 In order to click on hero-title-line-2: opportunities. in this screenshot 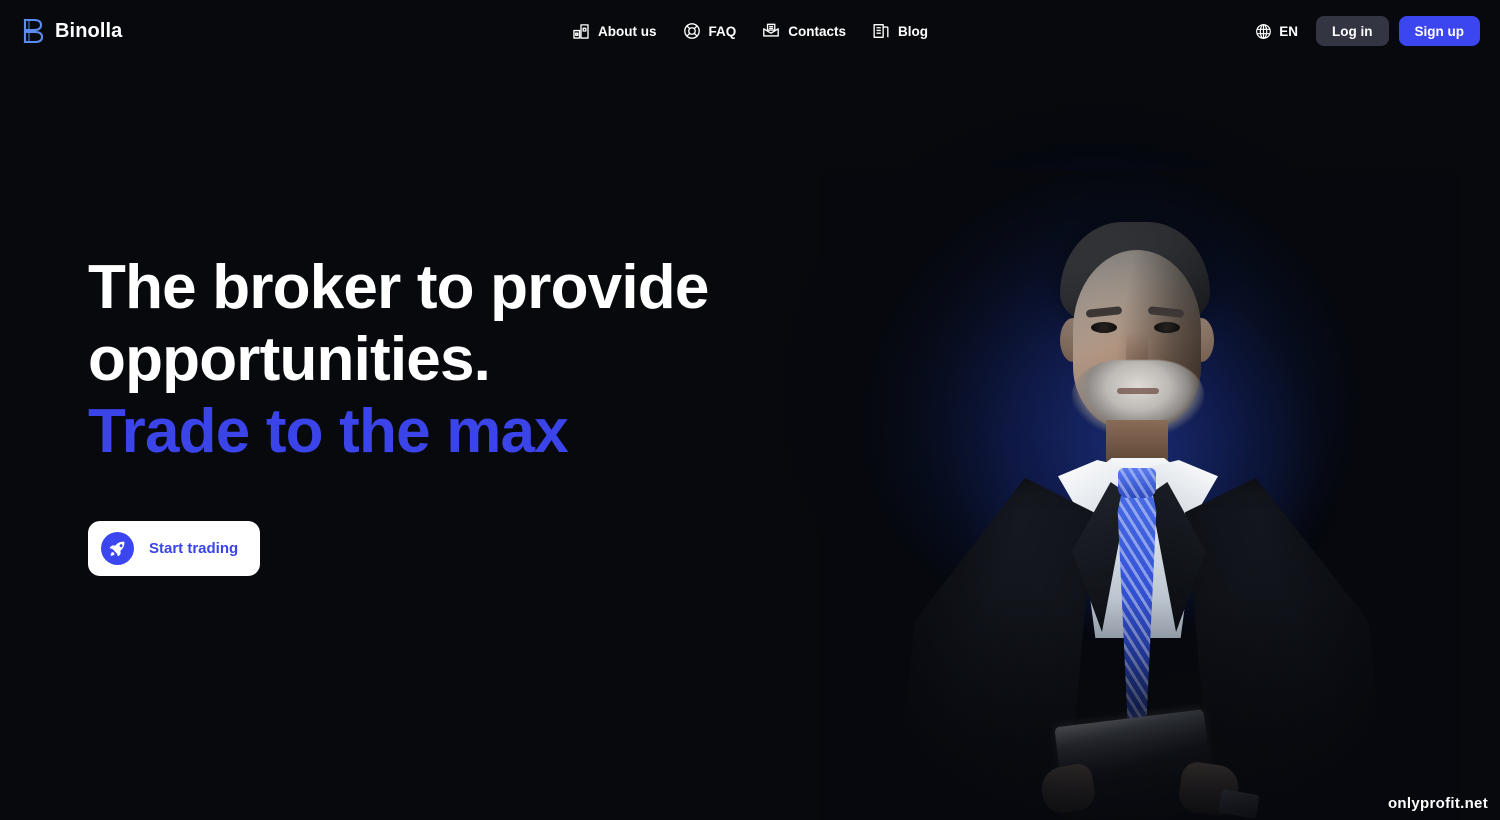, I will do `click(289, 359)`.